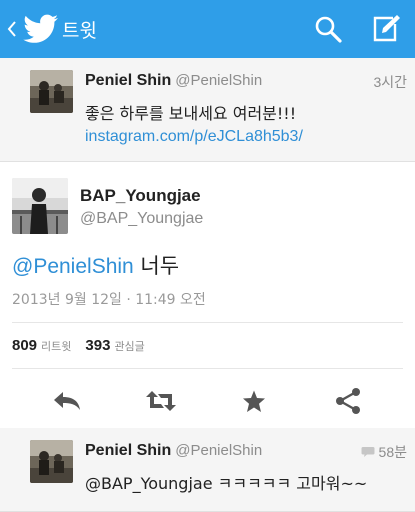 The width and height of the screenshot is (415, 512). I want to click on tweet-time: 3시간, so click(390, 82).